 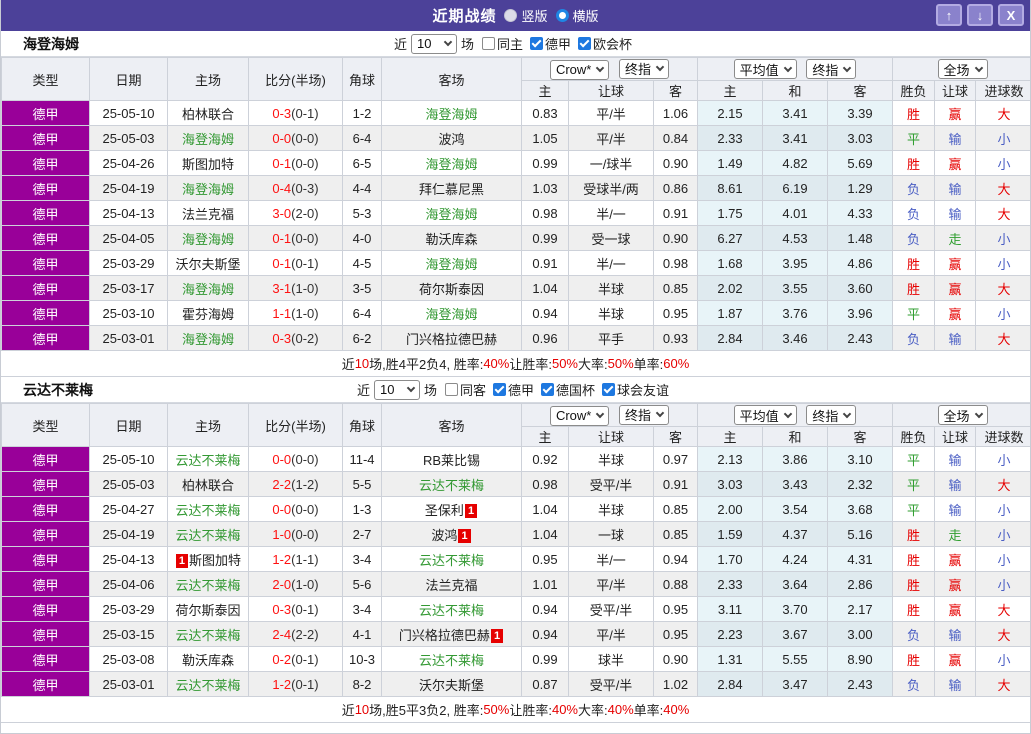 I want to click on competition-filter-checkboxes: 同客 德甲 德国杯 球会友谊, so click(x=559, y=389).